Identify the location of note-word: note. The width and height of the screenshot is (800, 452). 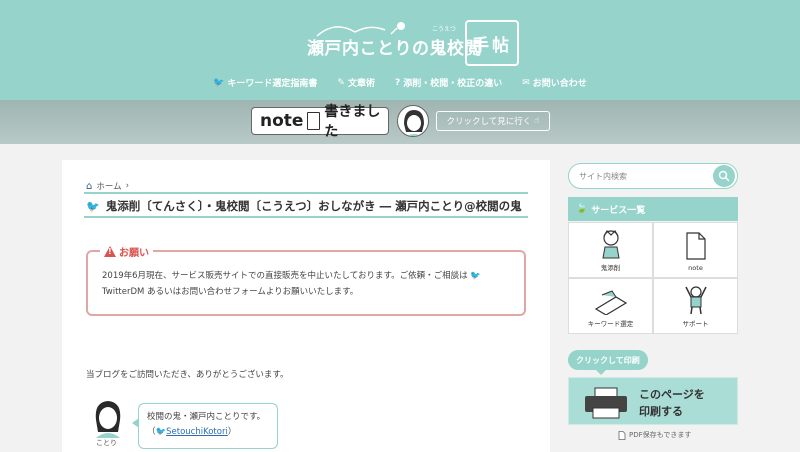
(282, 121).